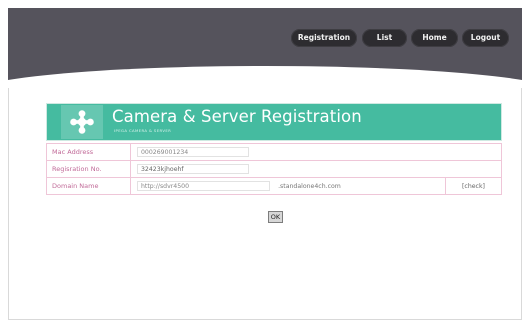  Describe the element at coordinates (473, 186) in the screenshot. I see `check-link: [check]` at that location.